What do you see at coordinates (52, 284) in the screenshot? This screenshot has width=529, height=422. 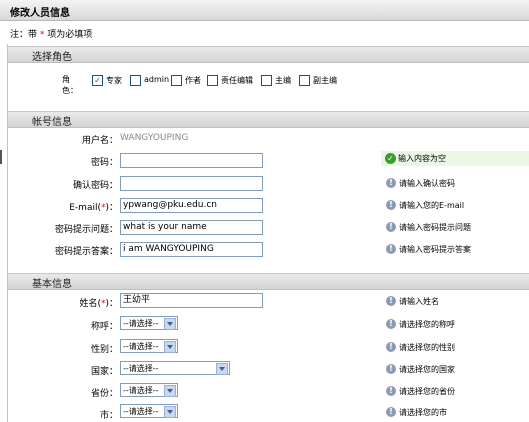 I see `section-title: 基本信息` at bounding box center [52, 284].